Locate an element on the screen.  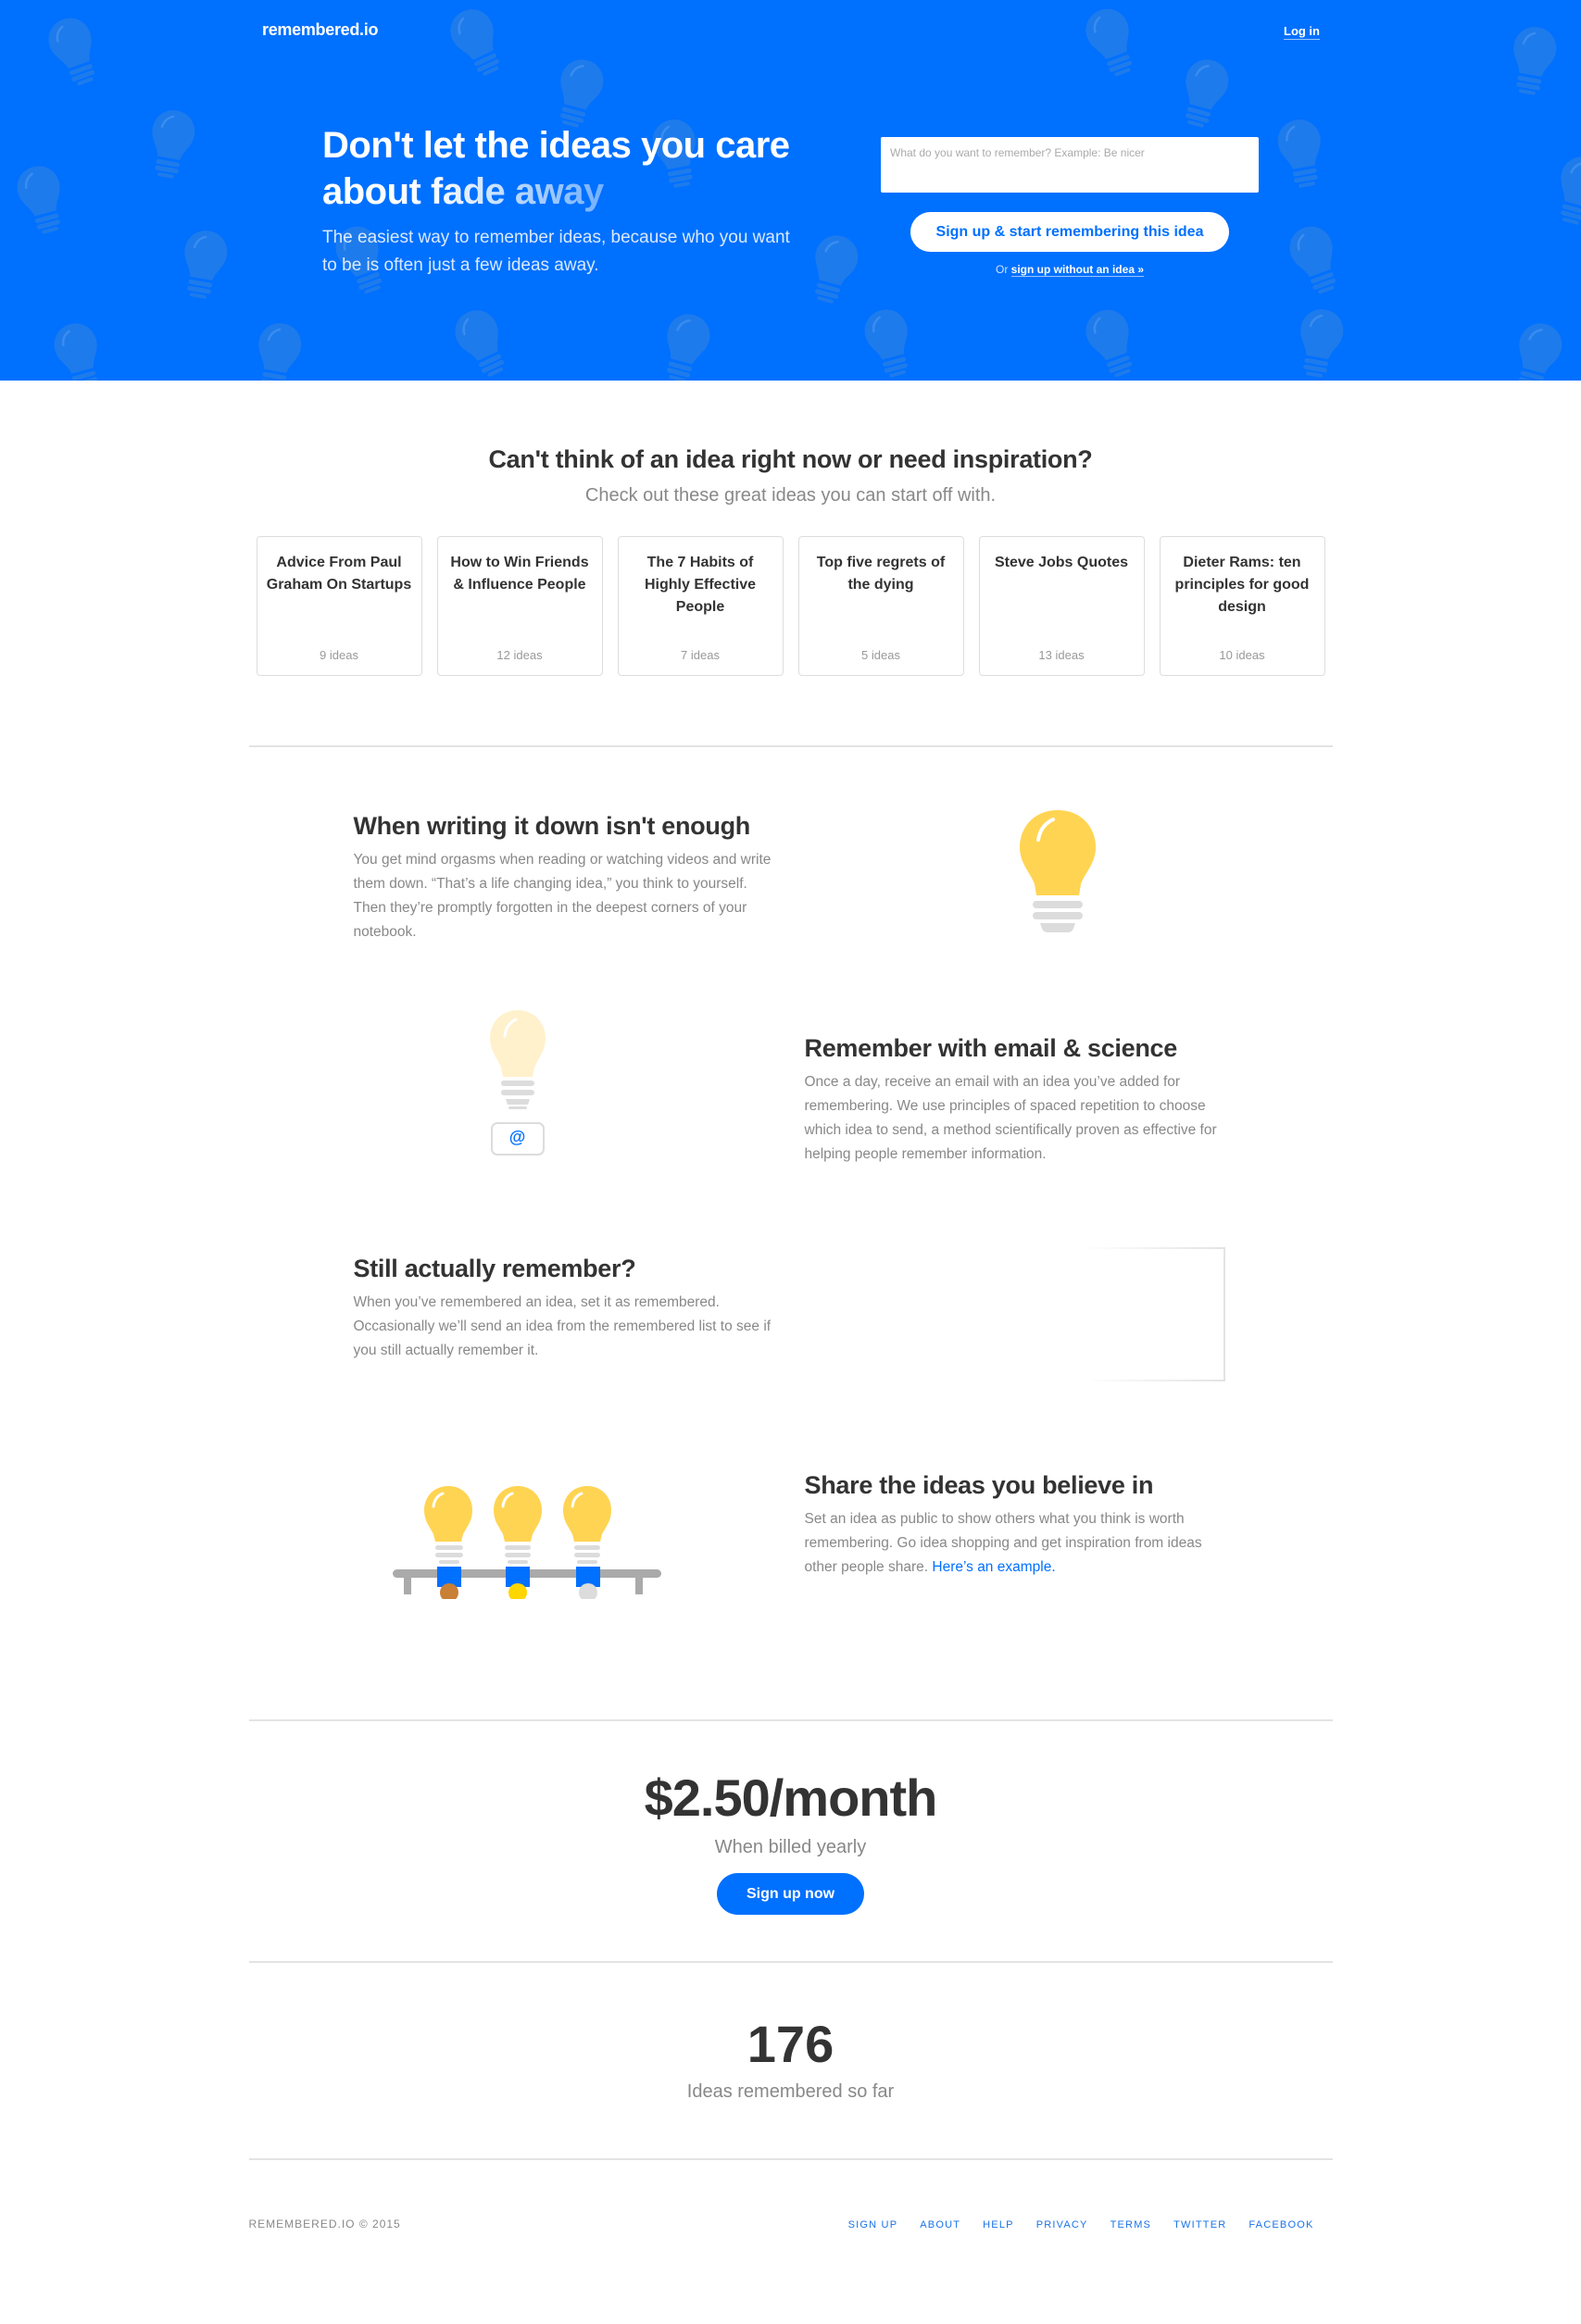
feature-title: Share the ideas you believe in is located at coordinates (979, 1485).